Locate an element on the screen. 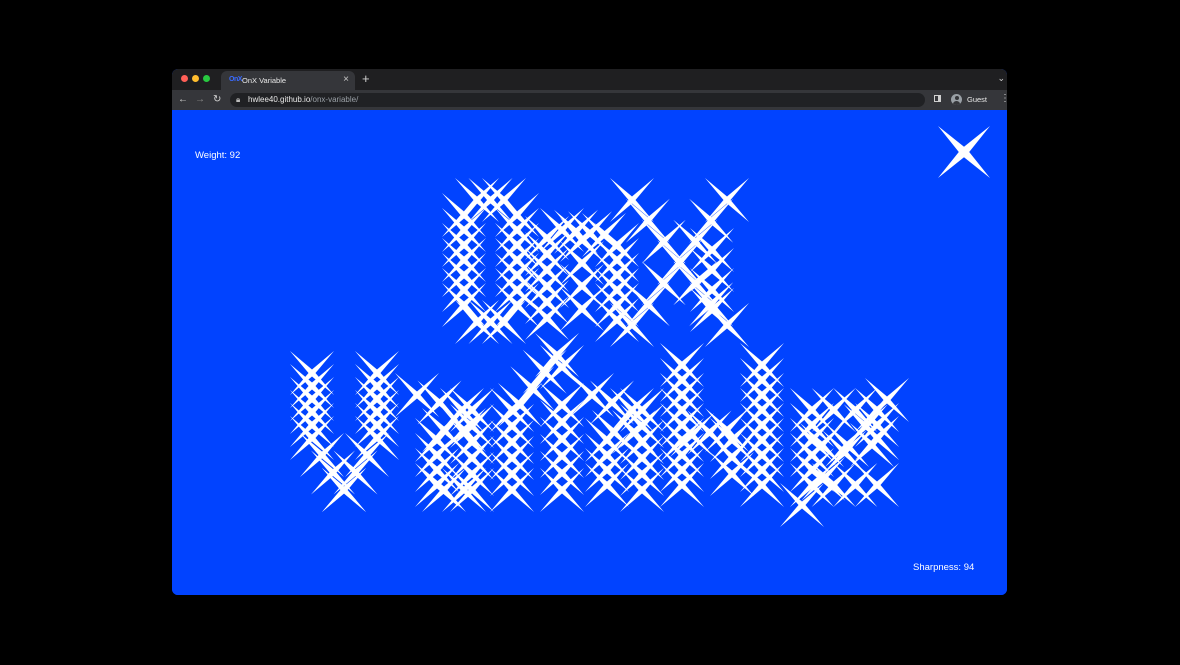 The image size is (1180, 665). window-maximize-button is located at coordinates (206, 78).